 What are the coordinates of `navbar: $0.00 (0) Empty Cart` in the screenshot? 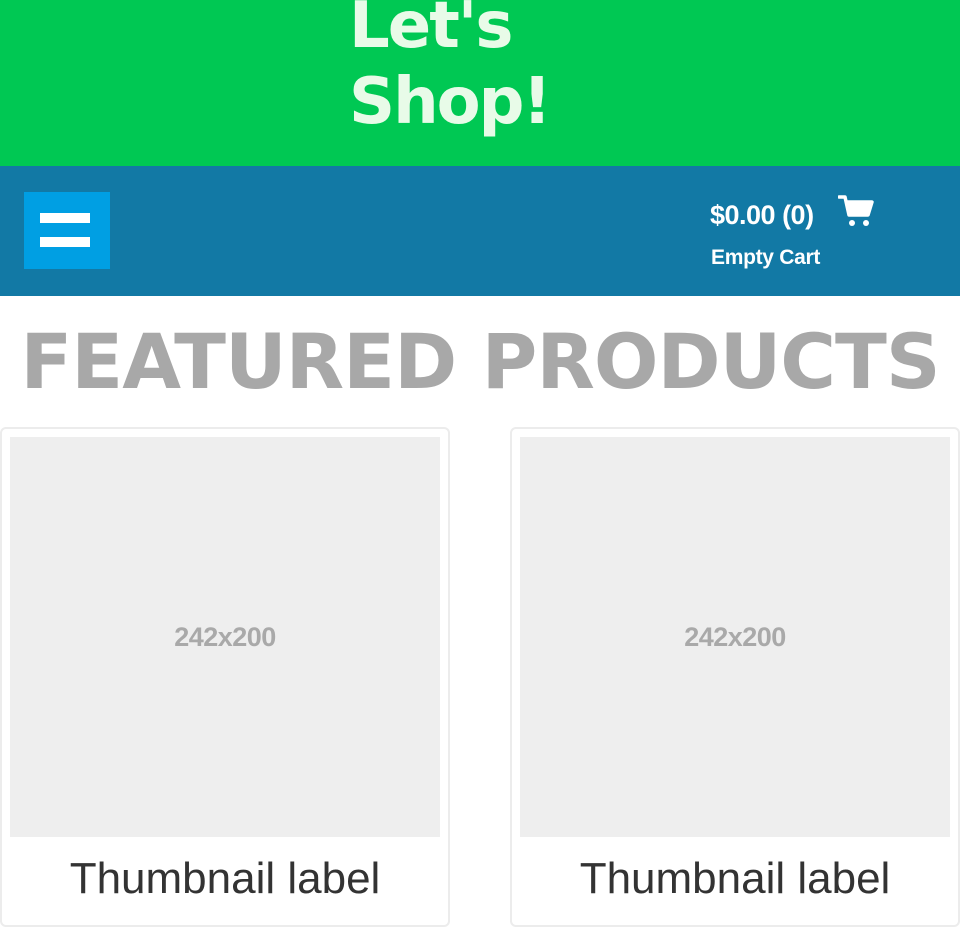 It's located at (480, 231).